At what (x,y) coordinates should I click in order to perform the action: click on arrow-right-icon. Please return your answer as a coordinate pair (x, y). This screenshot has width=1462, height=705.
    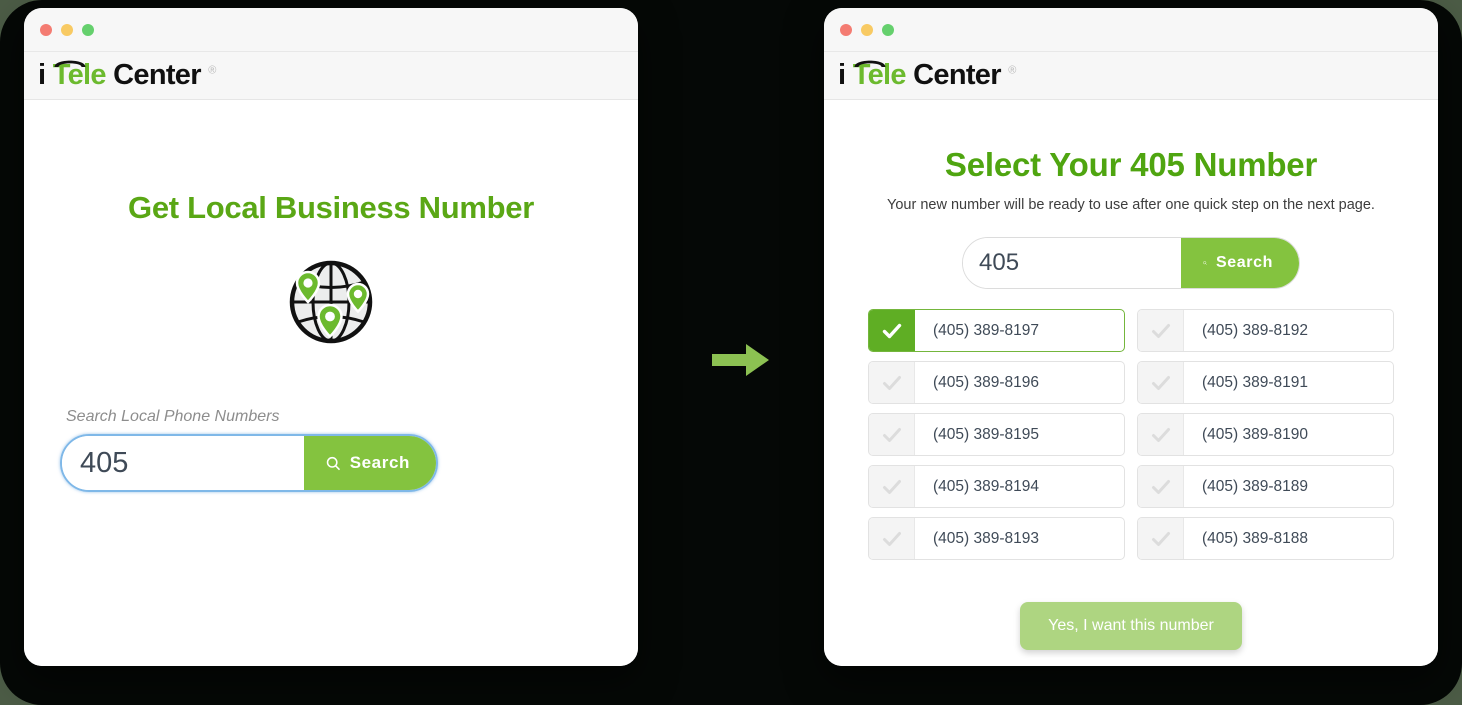
    Looking at the image, I should click on (740, 360).